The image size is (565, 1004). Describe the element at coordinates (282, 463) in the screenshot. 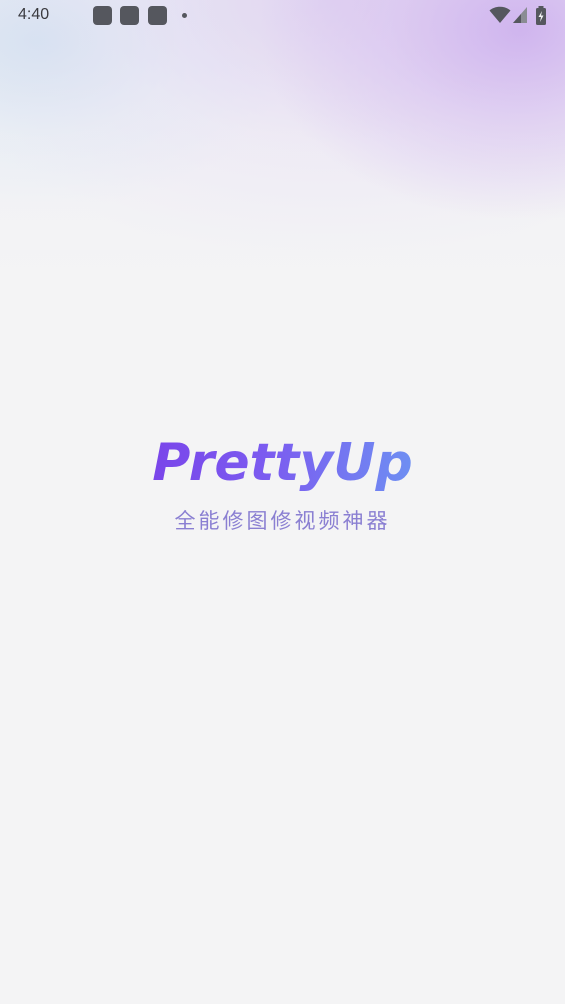

I see `app-logo-text: PrettyUp` at that location.